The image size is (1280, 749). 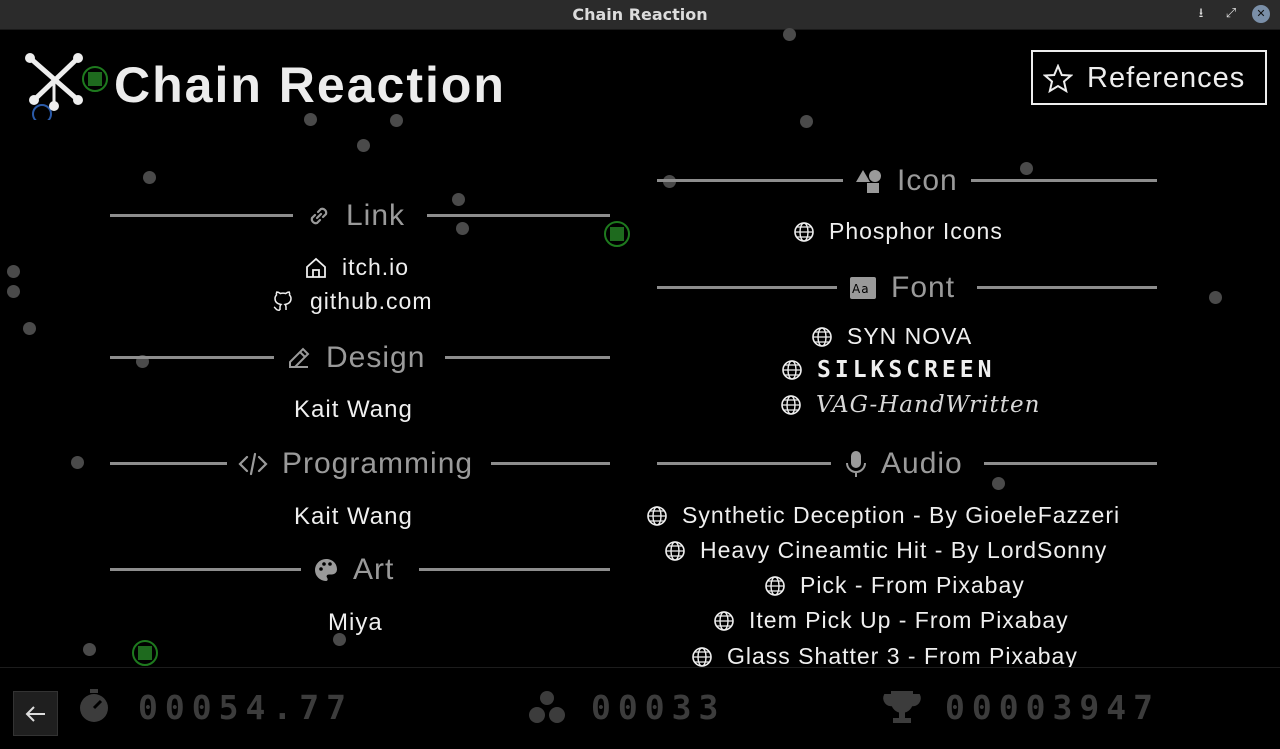 I want to click on credit-label: Synthetic Deception - By GioeleFazzeri, so click(x=901, y=515).